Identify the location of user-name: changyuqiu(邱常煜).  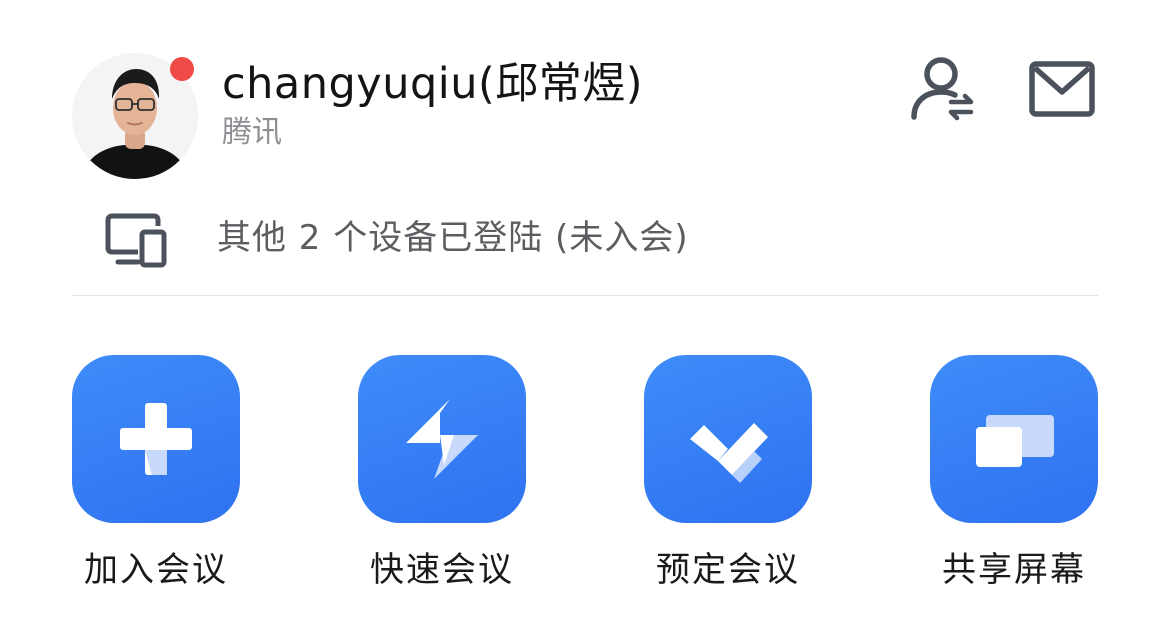
(433, 84).